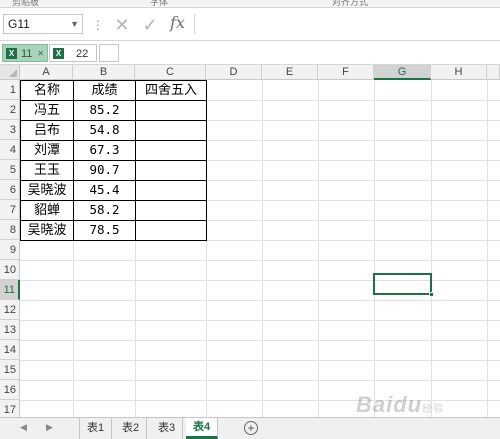  What do you see at coordinates (290, 72) in the screenshot?
I see `column-header-e: E` at bounding box center [290, 72].